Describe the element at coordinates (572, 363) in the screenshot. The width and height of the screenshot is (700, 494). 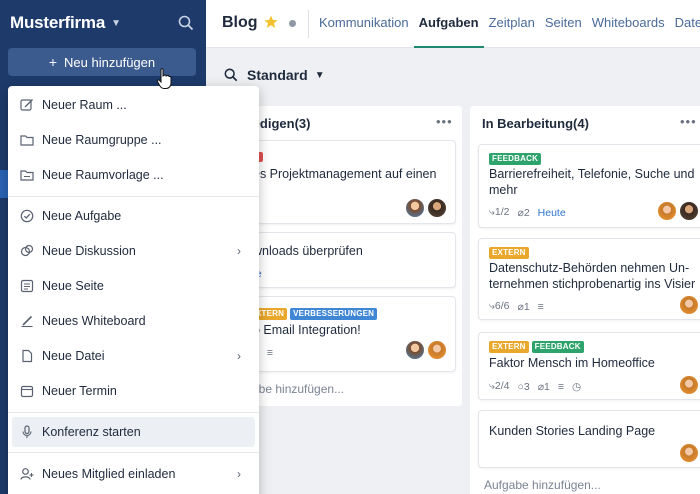
I see `task-title: Faktor Mensch im Homeoffice` at that location.